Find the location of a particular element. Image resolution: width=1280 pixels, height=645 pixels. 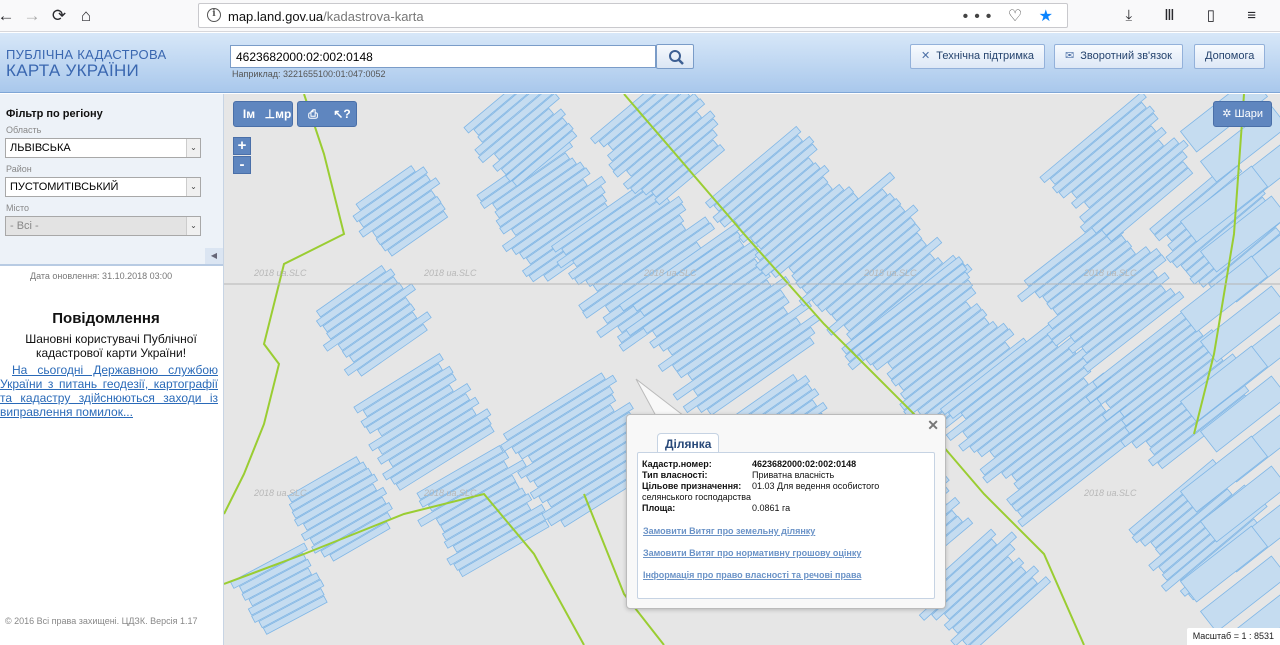

update-date: Дата оновлення: 31.10.2018 03:00 is located at coordinates (101, 276).